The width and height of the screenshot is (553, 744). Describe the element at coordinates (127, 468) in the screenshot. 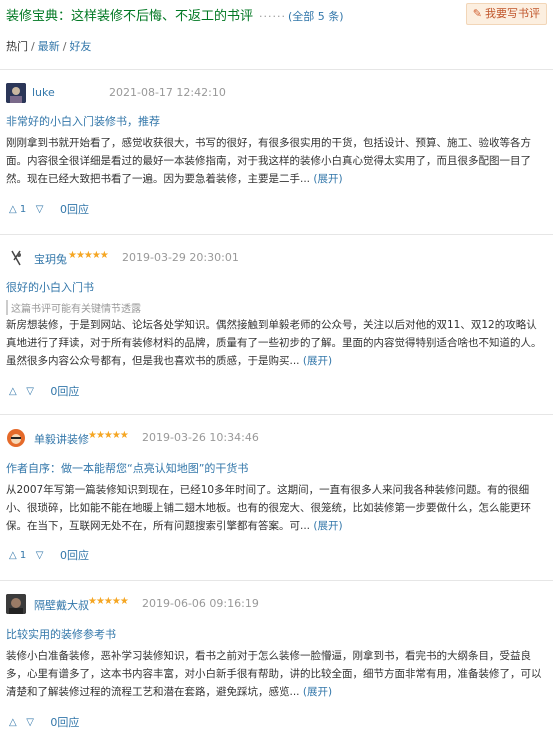

I see `review-title: 作者自序：做一本能帮您“点亮认知地图”的干货书` at that location.